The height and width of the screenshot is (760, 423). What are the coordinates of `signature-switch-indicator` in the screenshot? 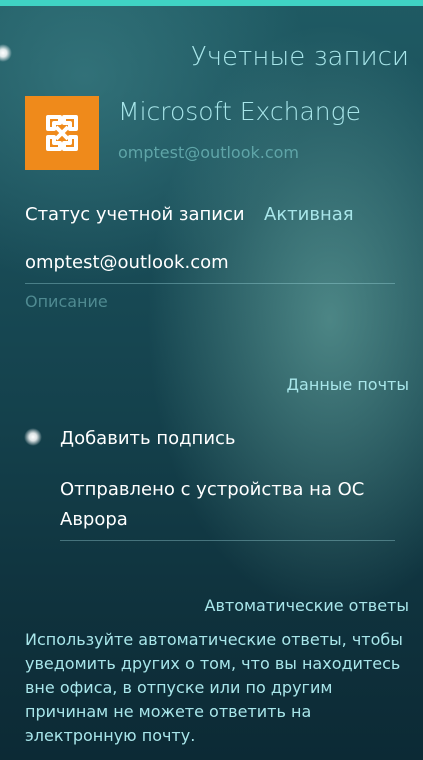 It's located at (33, 437).